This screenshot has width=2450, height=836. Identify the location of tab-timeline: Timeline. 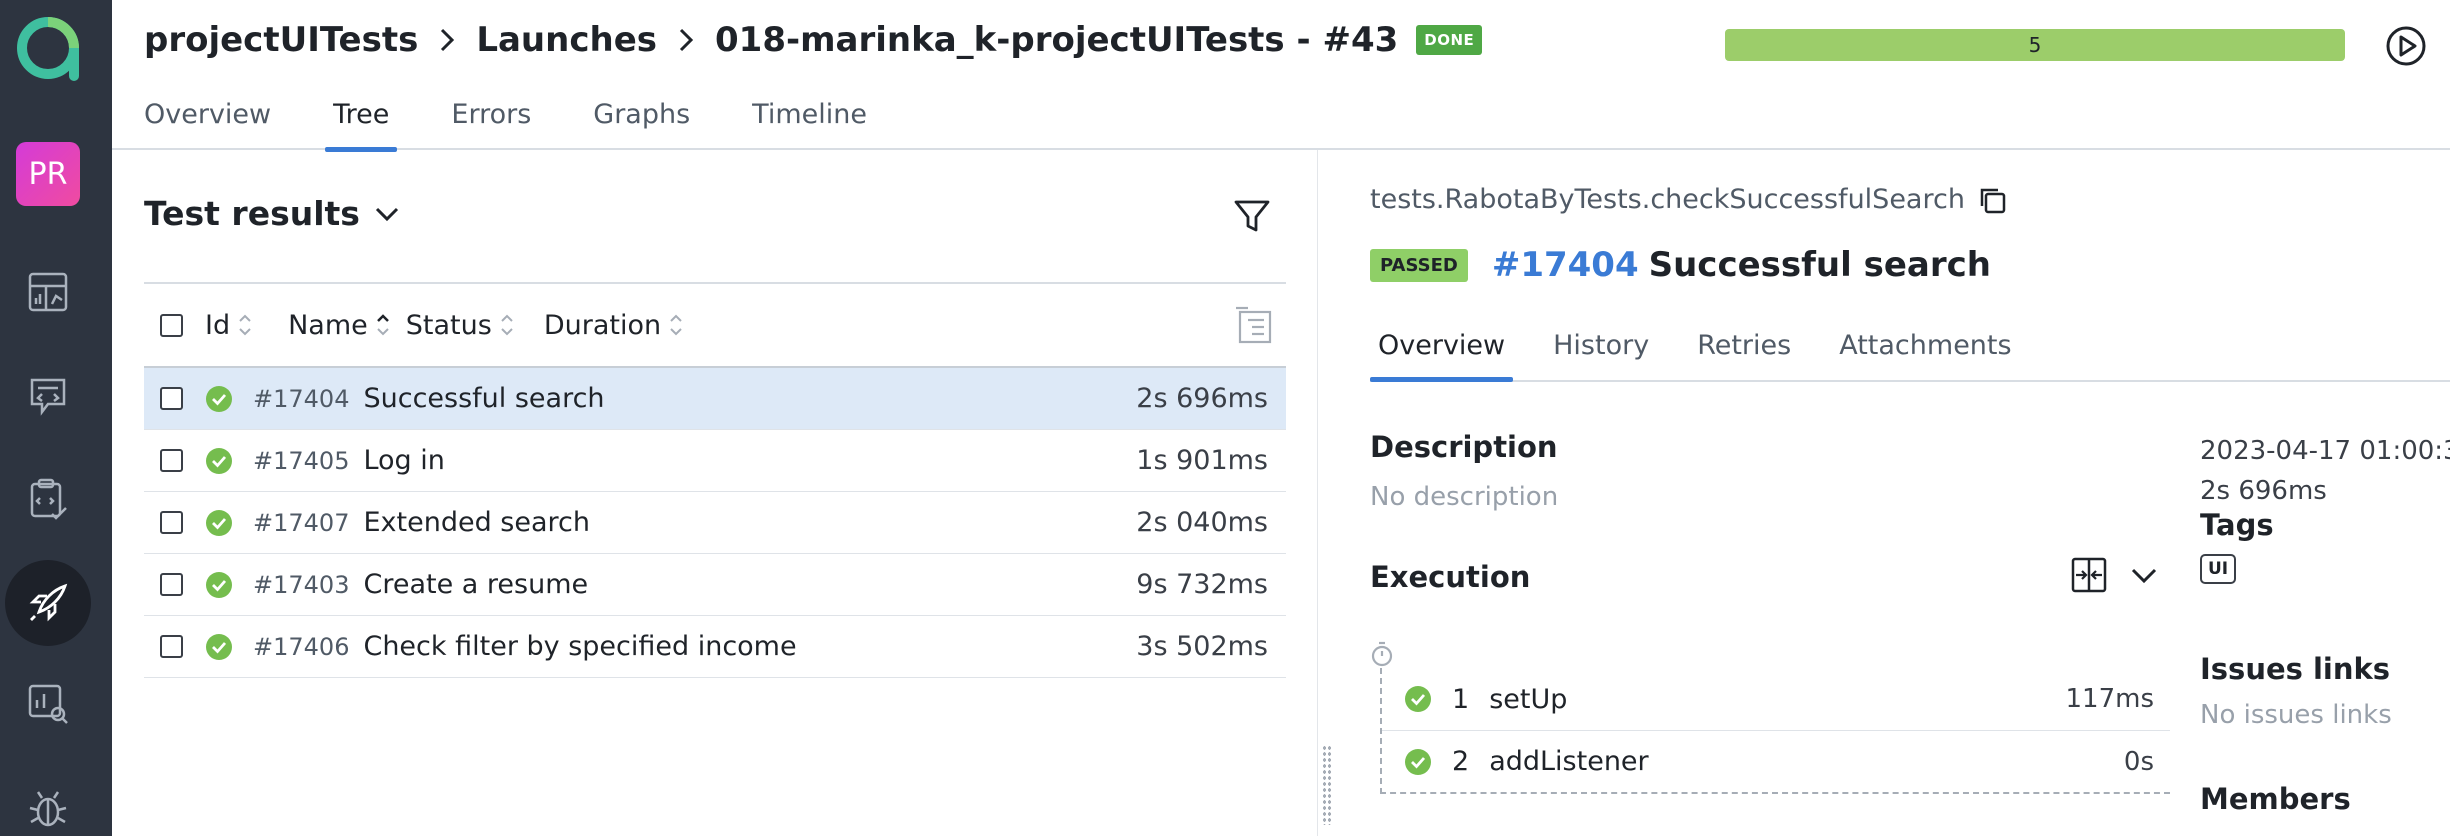
(809, 122).